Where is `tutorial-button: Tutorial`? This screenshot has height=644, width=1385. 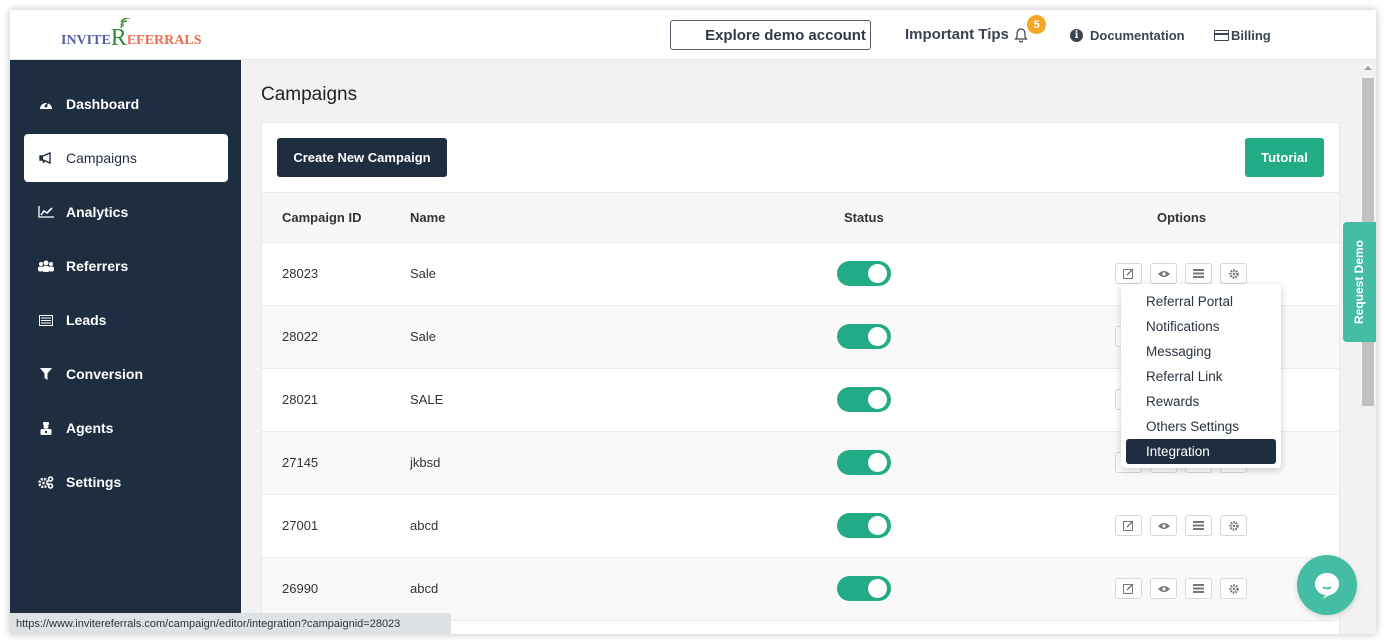 tutorial-button: Tutorial is located at coordinates (1284, 157).